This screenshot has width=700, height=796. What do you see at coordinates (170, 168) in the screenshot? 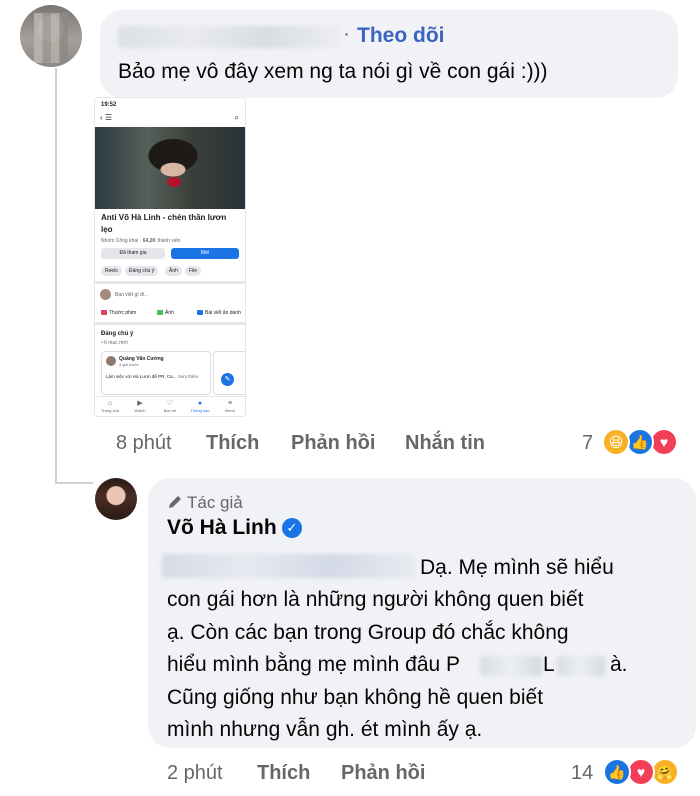
I see `group-cover-photo` at bounding box center [170, 168].